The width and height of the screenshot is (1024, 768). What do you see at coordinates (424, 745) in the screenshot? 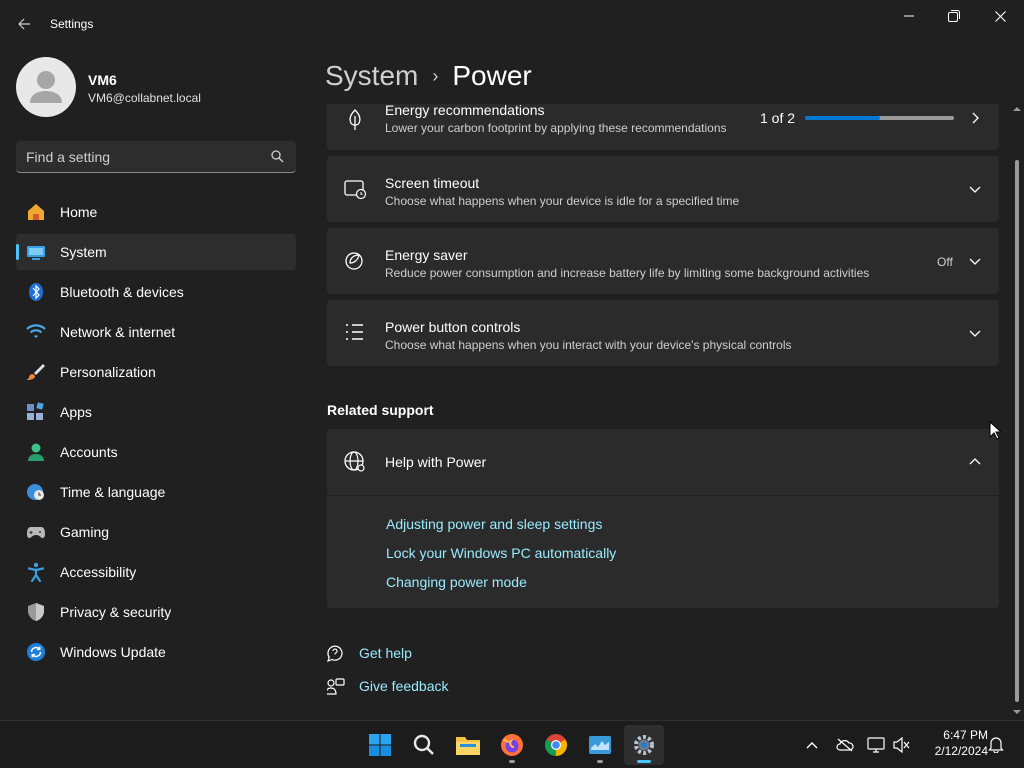
I see `taskbar-search-button` at bounding box center [424, 745].